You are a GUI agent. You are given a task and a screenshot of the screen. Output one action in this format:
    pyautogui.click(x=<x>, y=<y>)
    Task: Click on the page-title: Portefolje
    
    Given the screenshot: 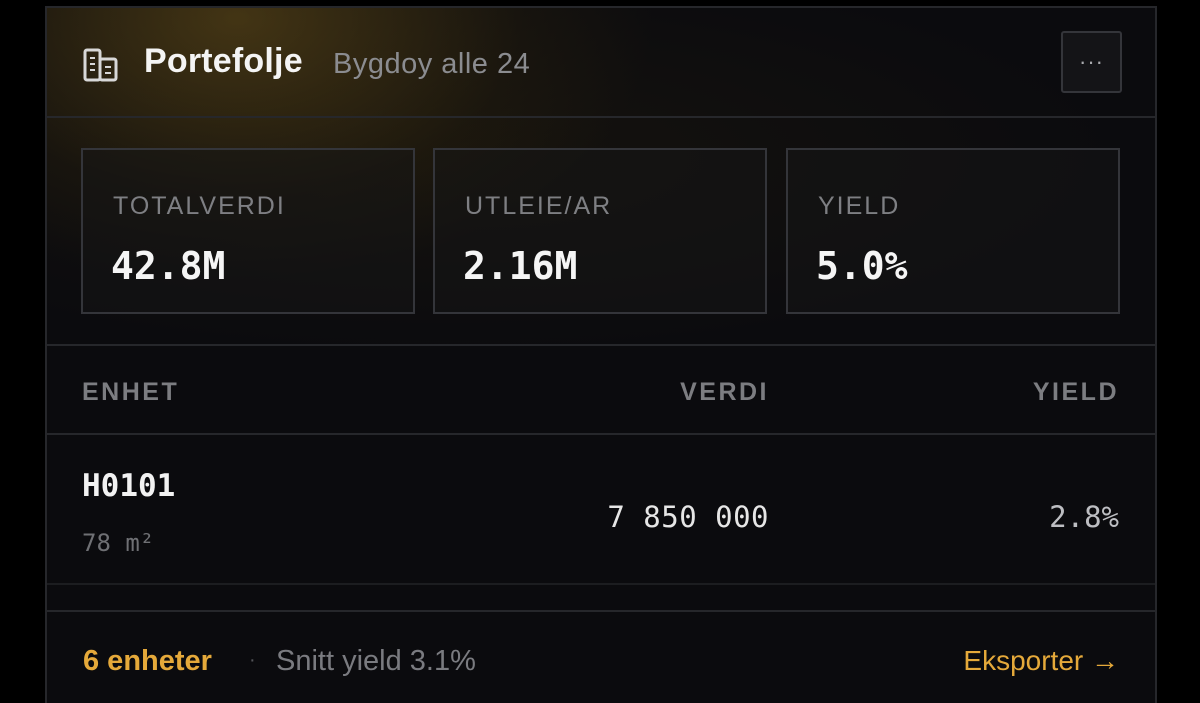 What is the action you would take?
    pyautogui.click(x=223, y=61)
    